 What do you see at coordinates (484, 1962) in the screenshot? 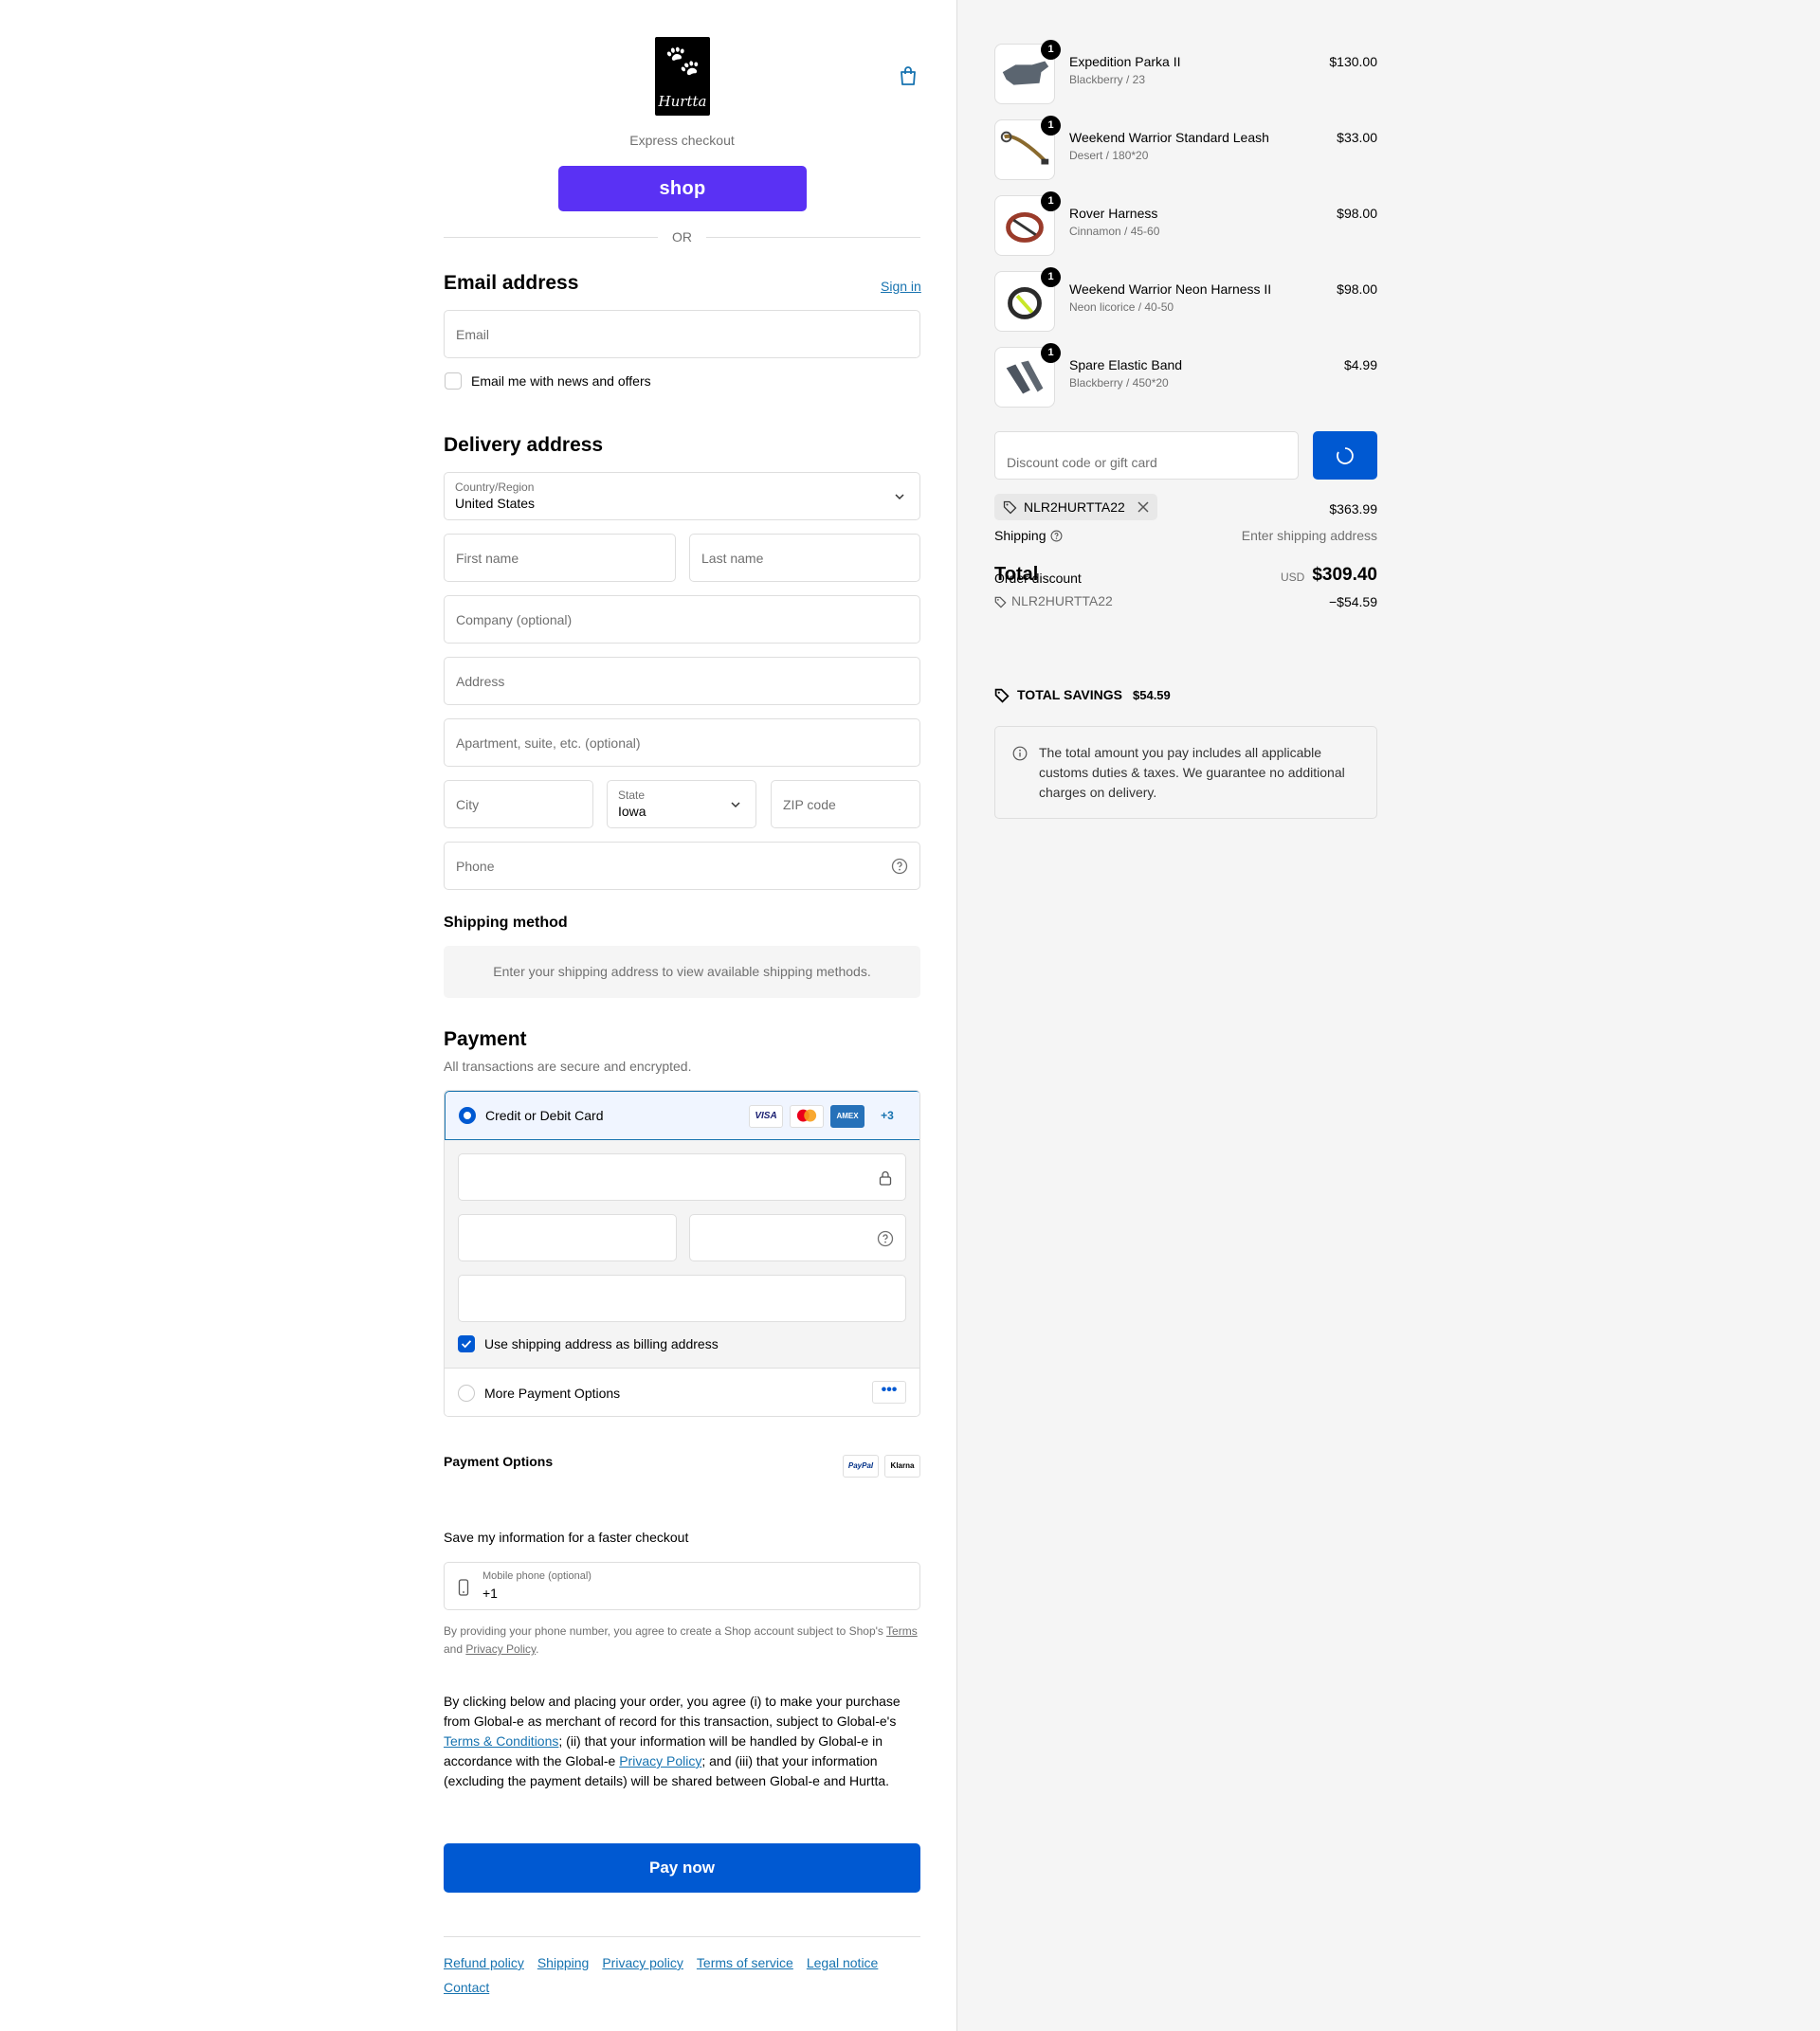
I see `refund-policy-link: Refund policy` at bounding box center [484, 1962].